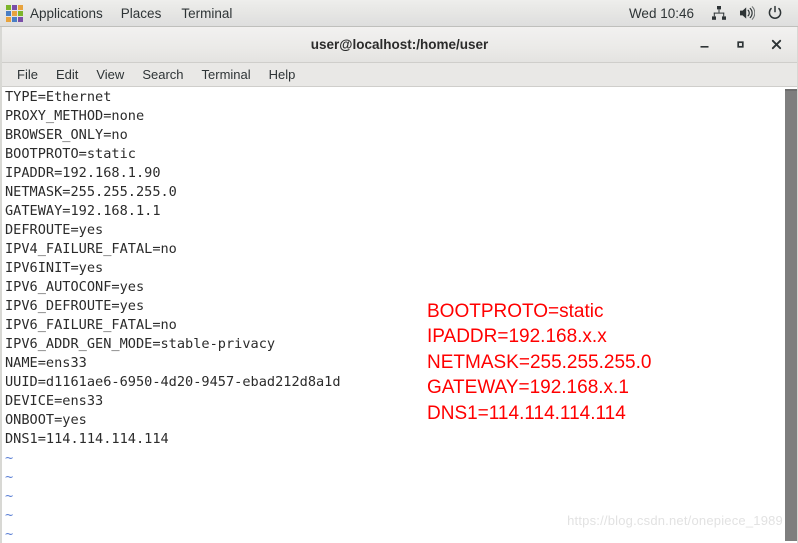 The width and height of the screenshot is (798, 543). I want to click on terminal-line: ONBOOT=yes, so click(46, 420).